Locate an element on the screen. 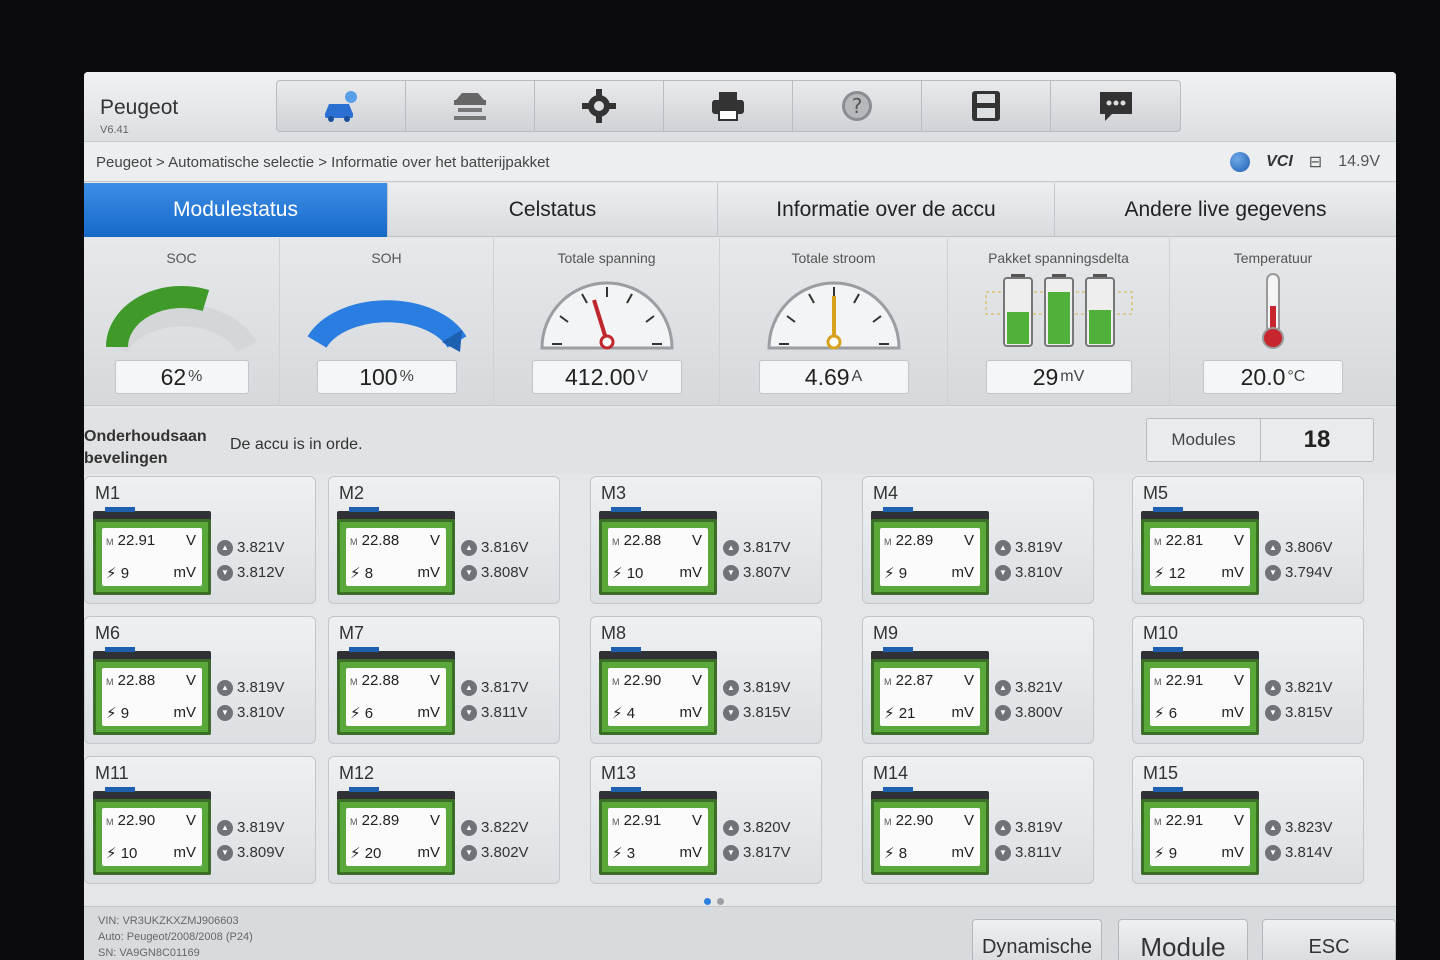 The width and height of the screenshot is (1440, 960). module-card: M13 M 22.91 V ⚡ 3 mV ▲ 3.820V ▼ 3.817V is located at coordinates (706, 820).